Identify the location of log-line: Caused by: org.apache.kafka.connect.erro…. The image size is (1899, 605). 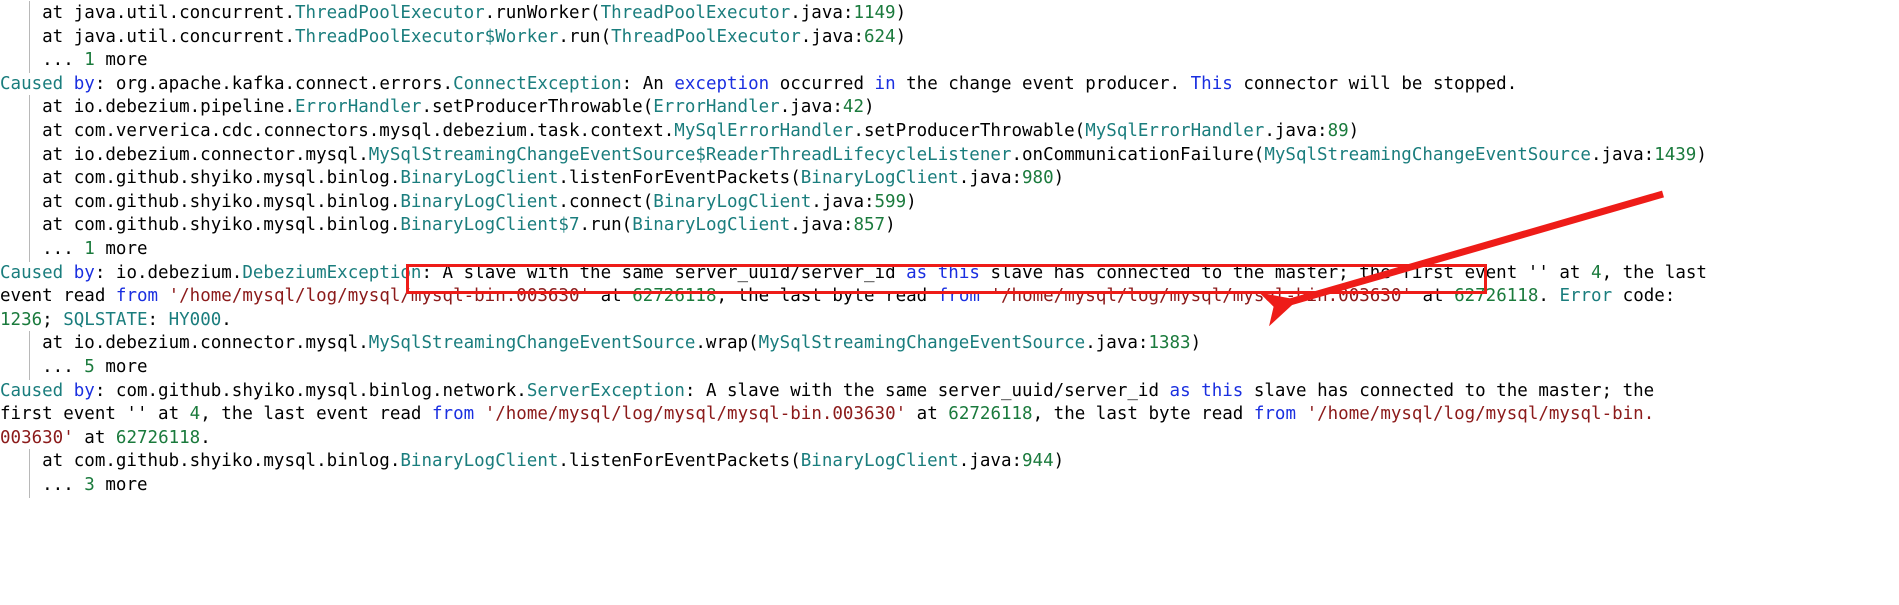
(949, 85).